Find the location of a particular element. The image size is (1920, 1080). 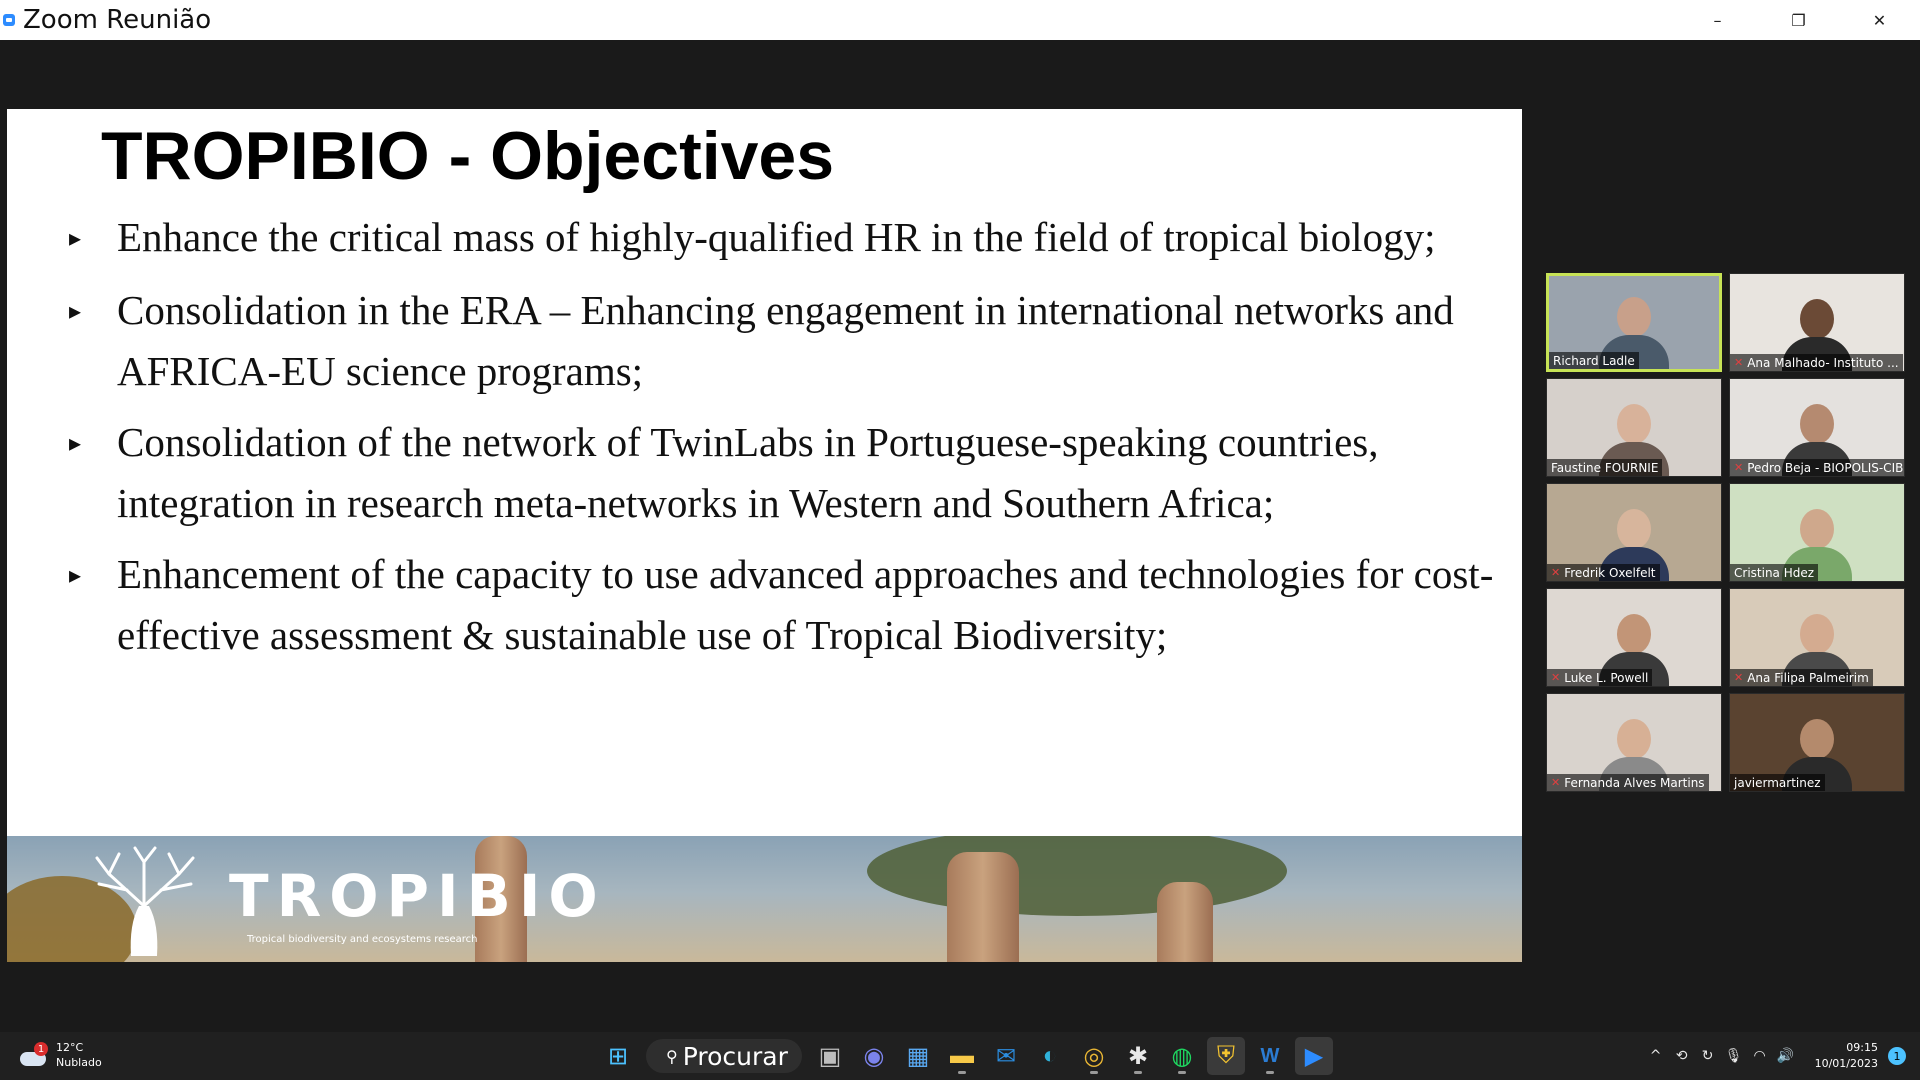

start-icon: ⊞ is located at coordinates (618, 1056).